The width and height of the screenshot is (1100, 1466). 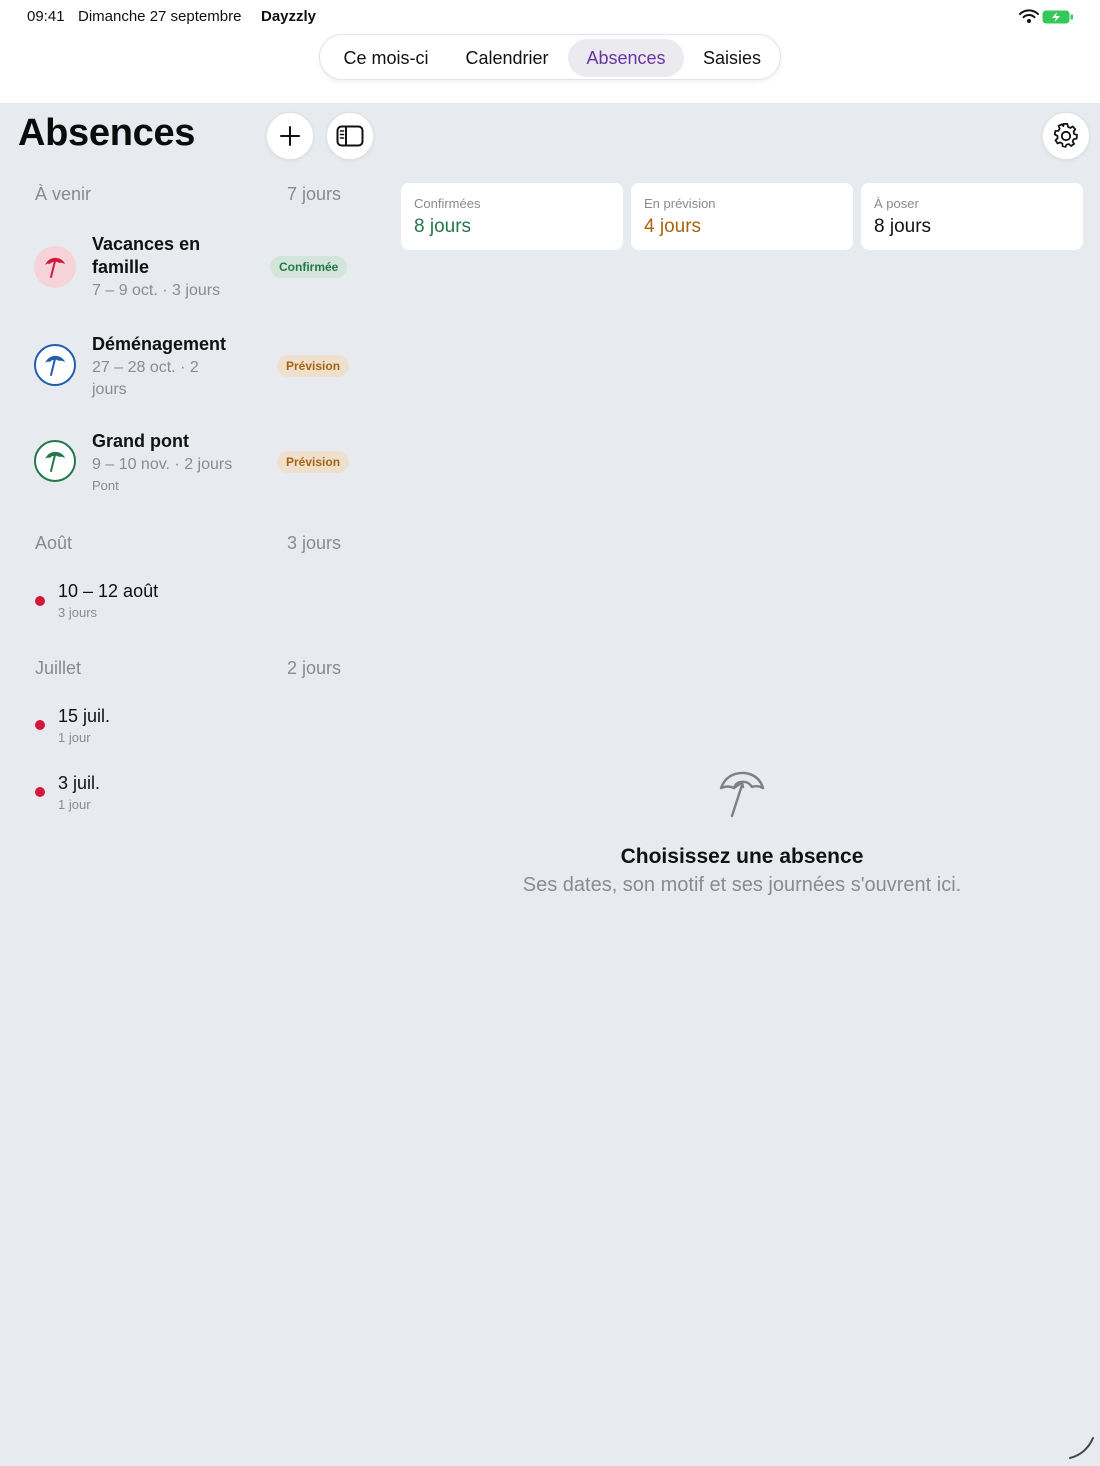 What do you see at coordinates (145, 378) in the screenshot?
I see `absence-dates: 27 – 28 oct. · 2 jours` at bounding box center [145, 378].